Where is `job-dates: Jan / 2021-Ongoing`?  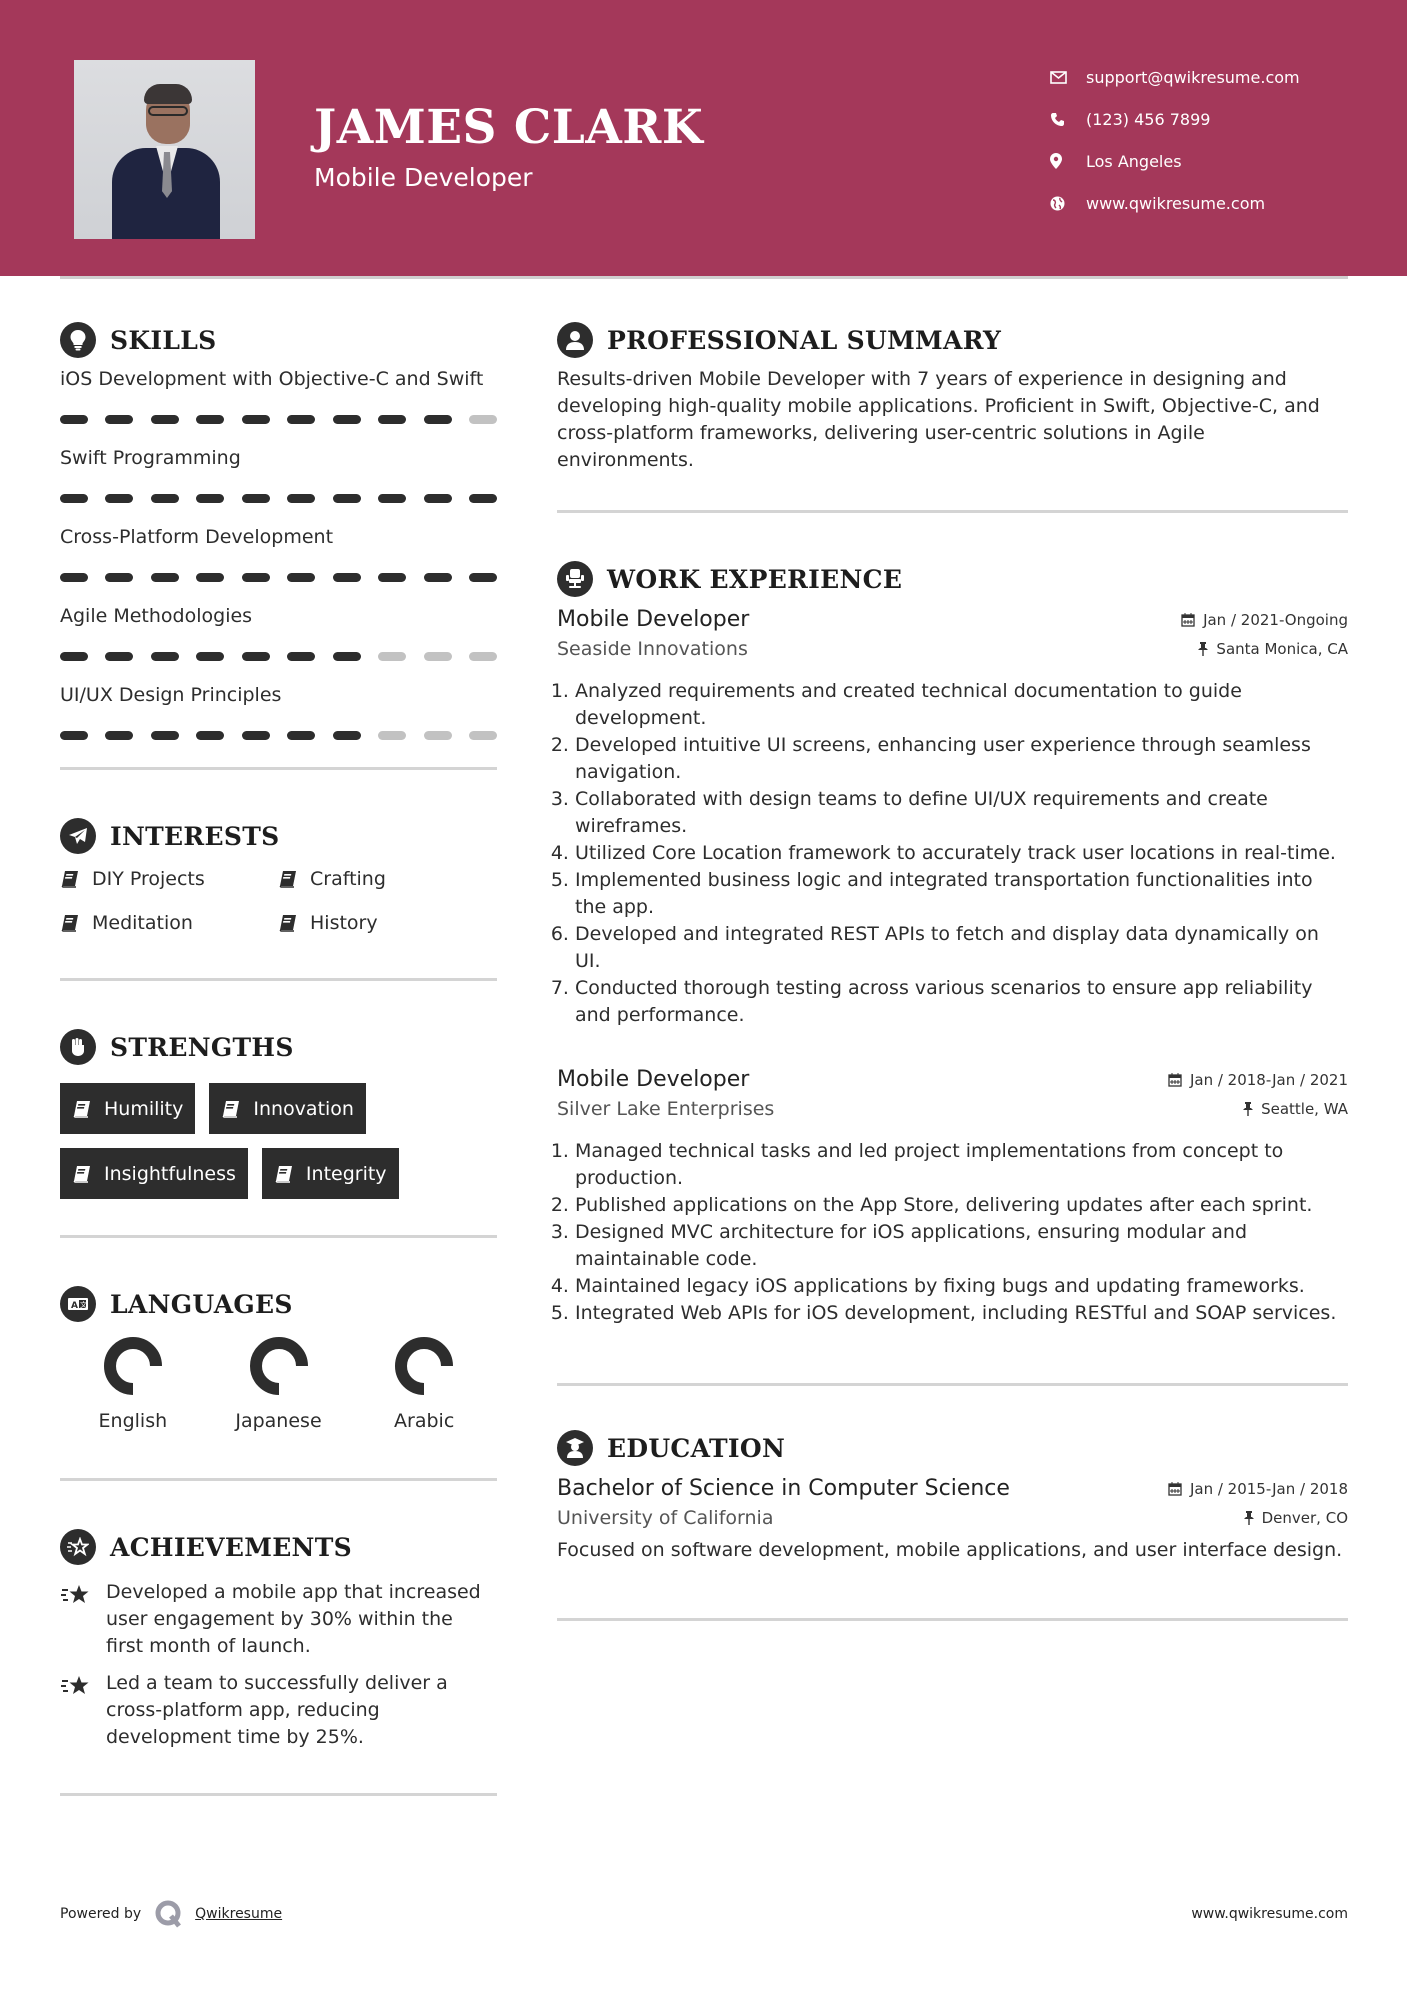
job-dates: Jan / 2021-Ongoing is located at coordinates (1264, 620).